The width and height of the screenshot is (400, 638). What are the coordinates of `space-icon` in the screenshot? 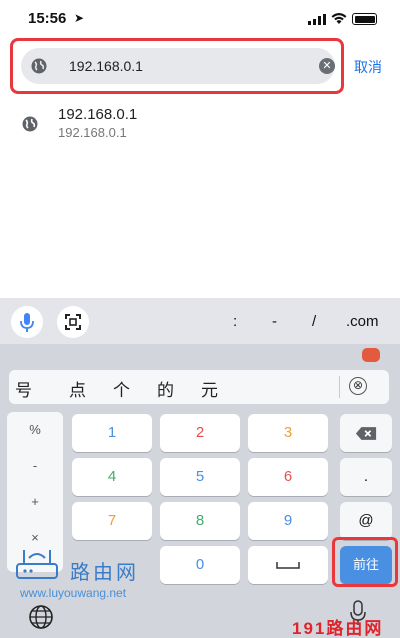 It's located at (288, 565).